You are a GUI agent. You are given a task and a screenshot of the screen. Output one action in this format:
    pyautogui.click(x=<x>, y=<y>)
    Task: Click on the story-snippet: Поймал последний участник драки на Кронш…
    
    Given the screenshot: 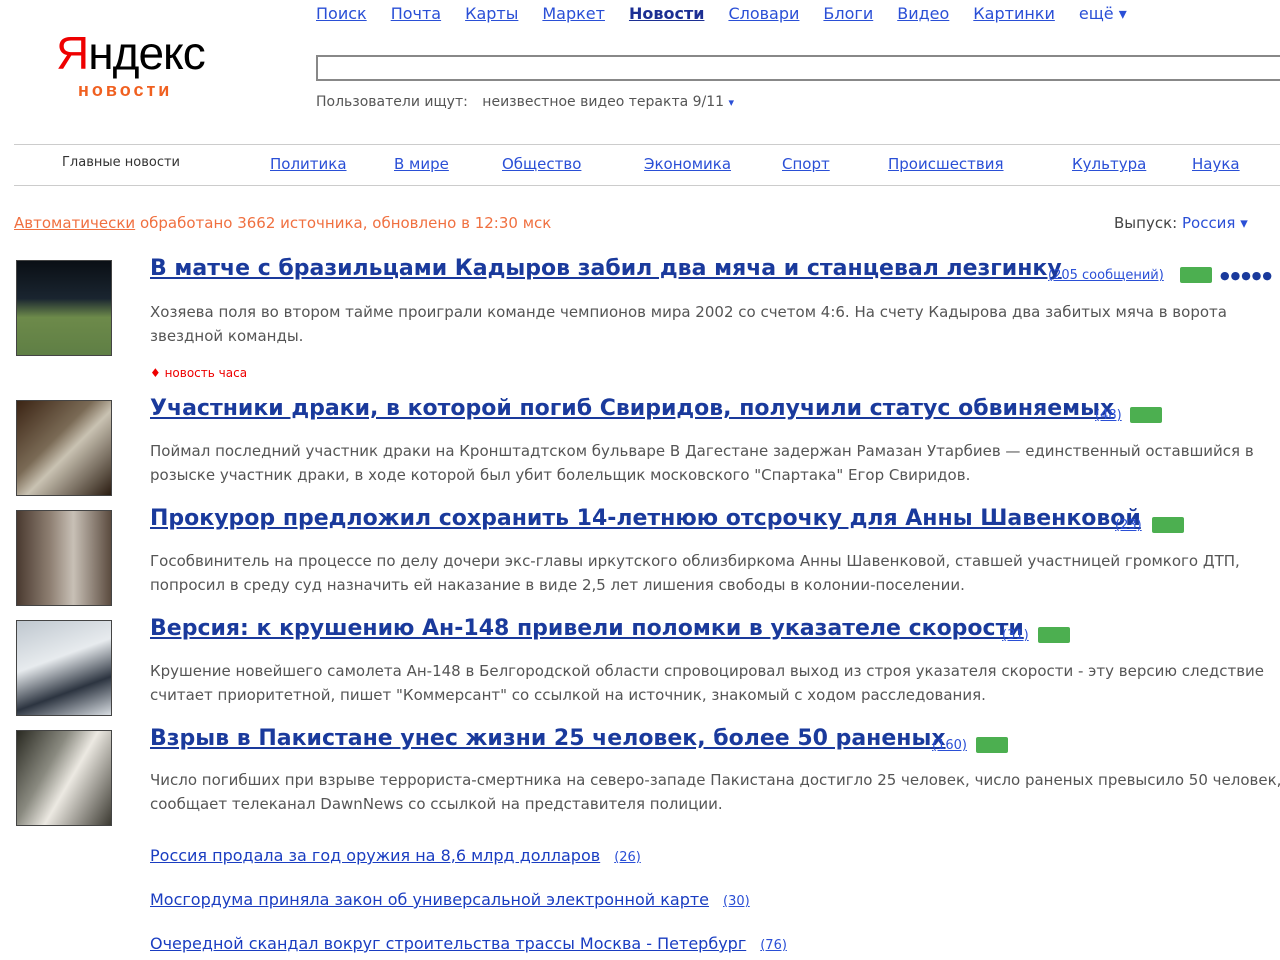 What is the action you would take?
    pyautogui.click(x=702, y=463)
    